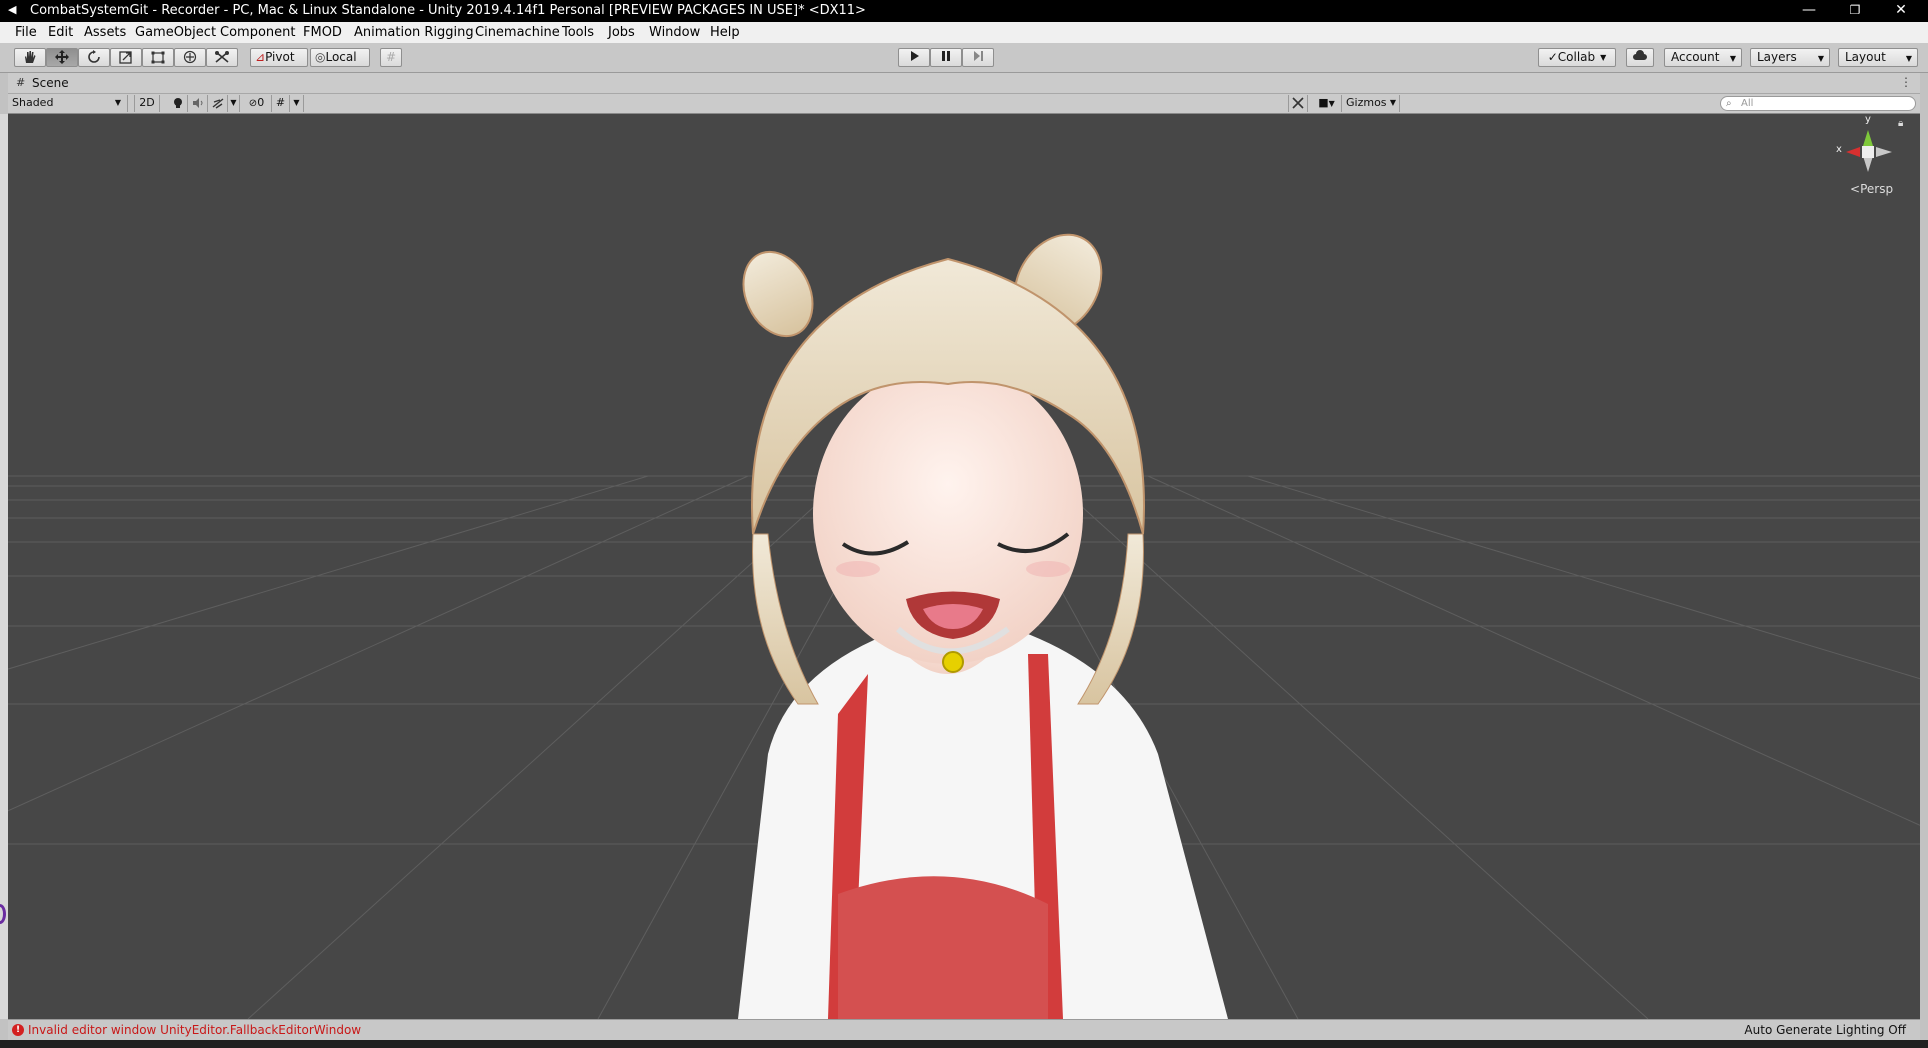 This screenshot has width=1928, height=1048. Describe the element at coordinates (198, 103) in the screenshot. I see `audio-toggle` at that location.